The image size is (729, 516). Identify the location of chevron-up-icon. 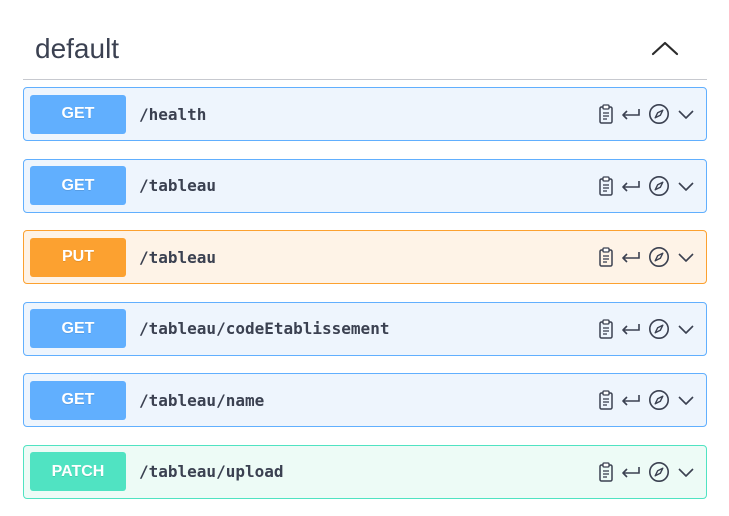
(665, 48).